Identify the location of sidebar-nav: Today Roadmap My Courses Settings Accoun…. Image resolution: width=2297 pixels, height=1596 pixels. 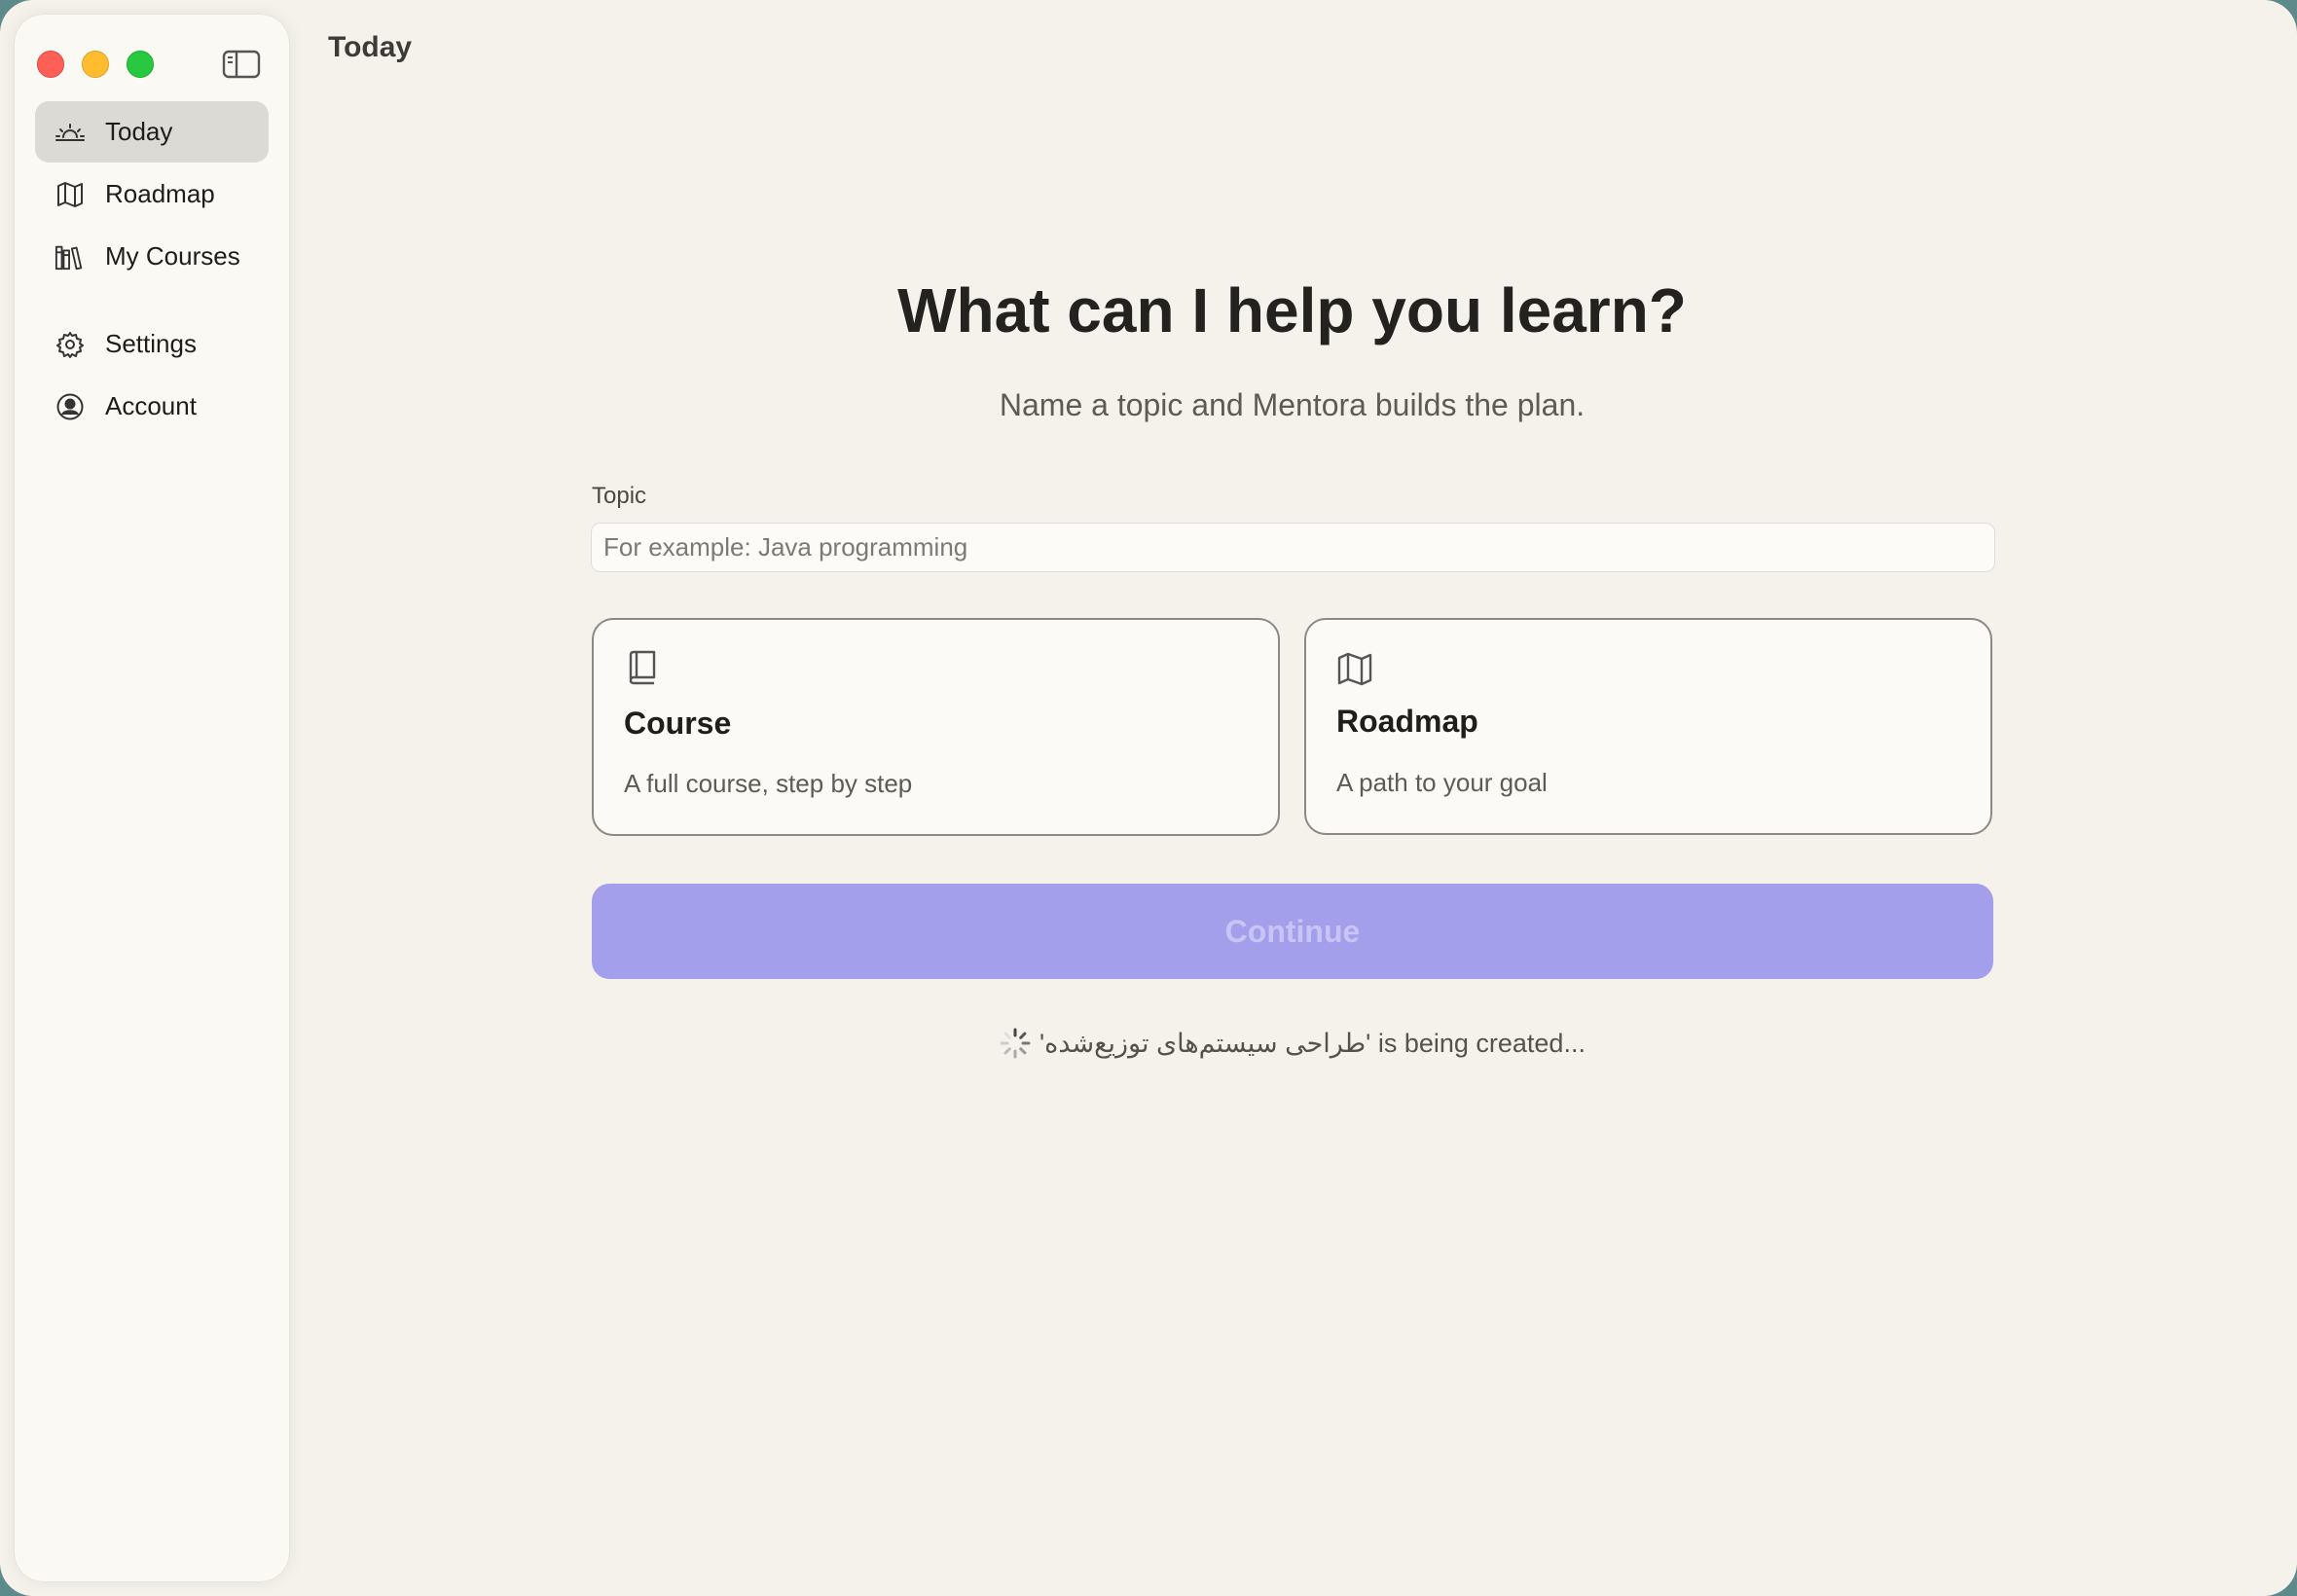
(152, 269).